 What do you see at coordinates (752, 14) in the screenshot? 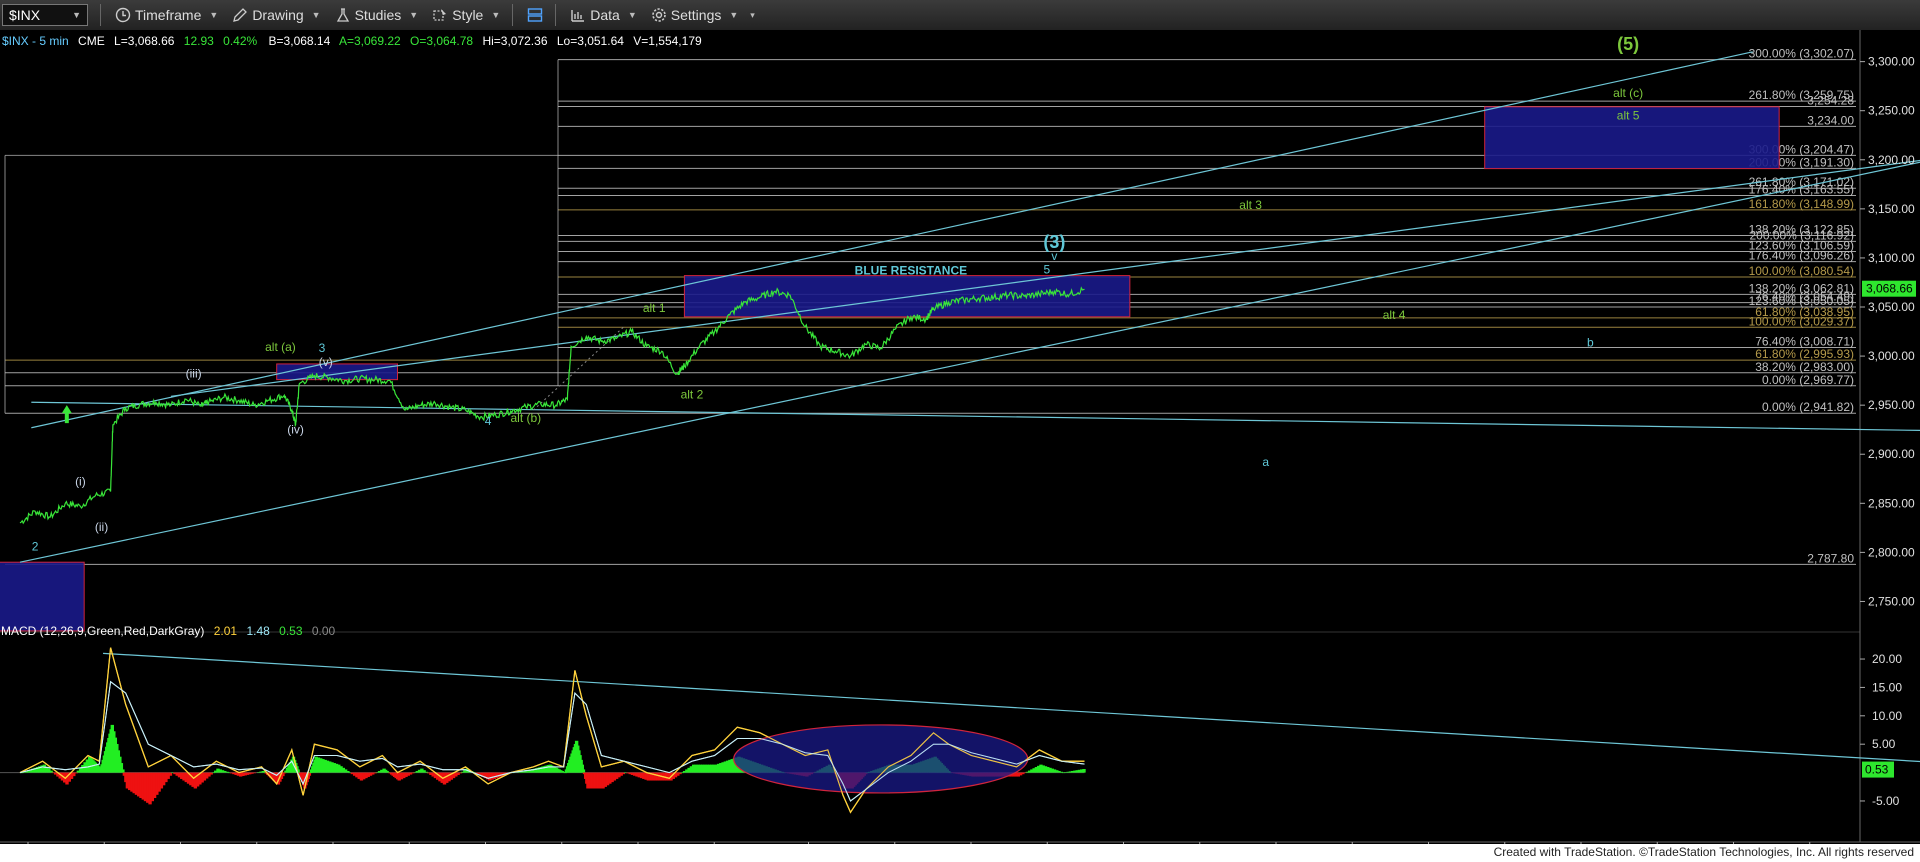
I see `overflow-caret-icon: ▾` at bounding box center [752, 14].